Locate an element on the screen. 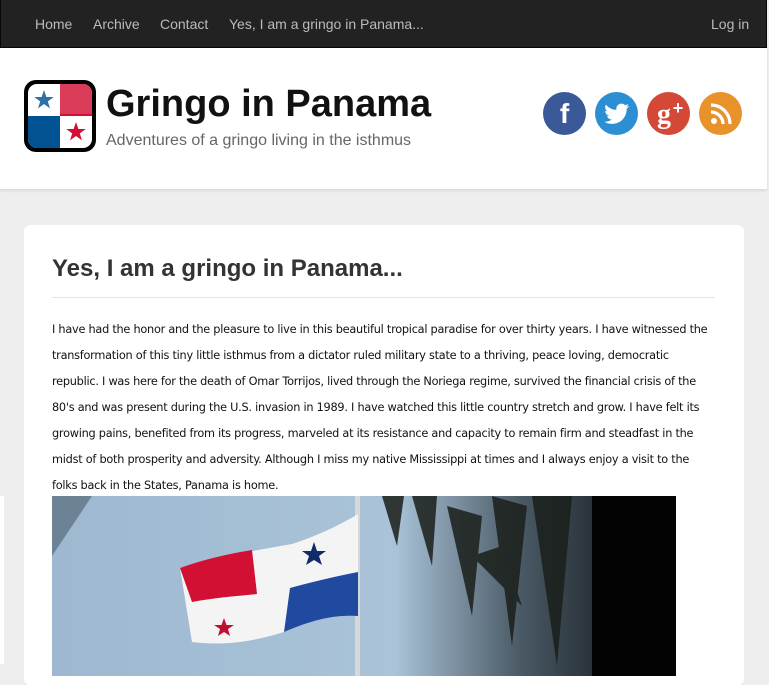 The height and width of the screenshot is (685, 769). svg-text: f is located at coordinates (565, 113).